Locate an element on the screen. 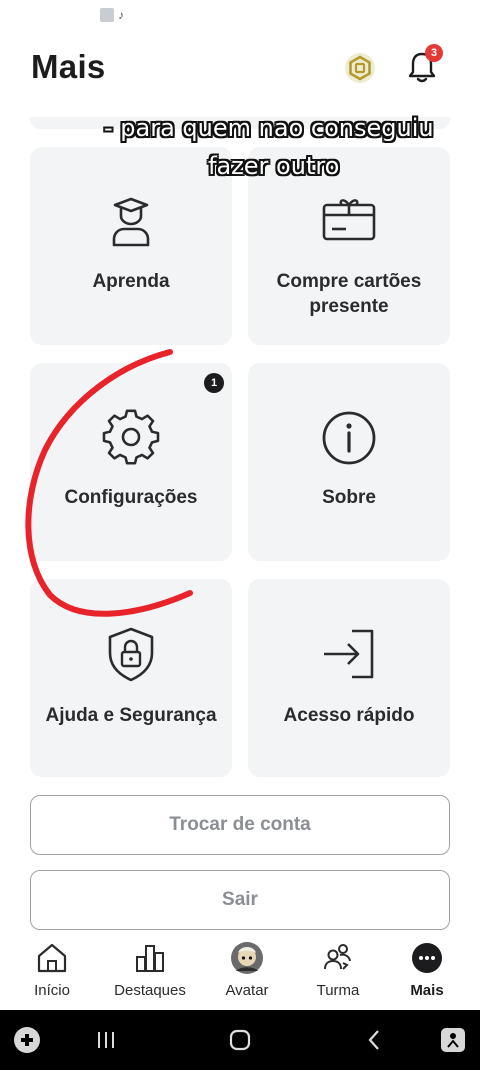 The image size is (480, 1070). bottom-tab-bar: Início Destaques Avatar Turma Mais is located at coordinates (240, 972).